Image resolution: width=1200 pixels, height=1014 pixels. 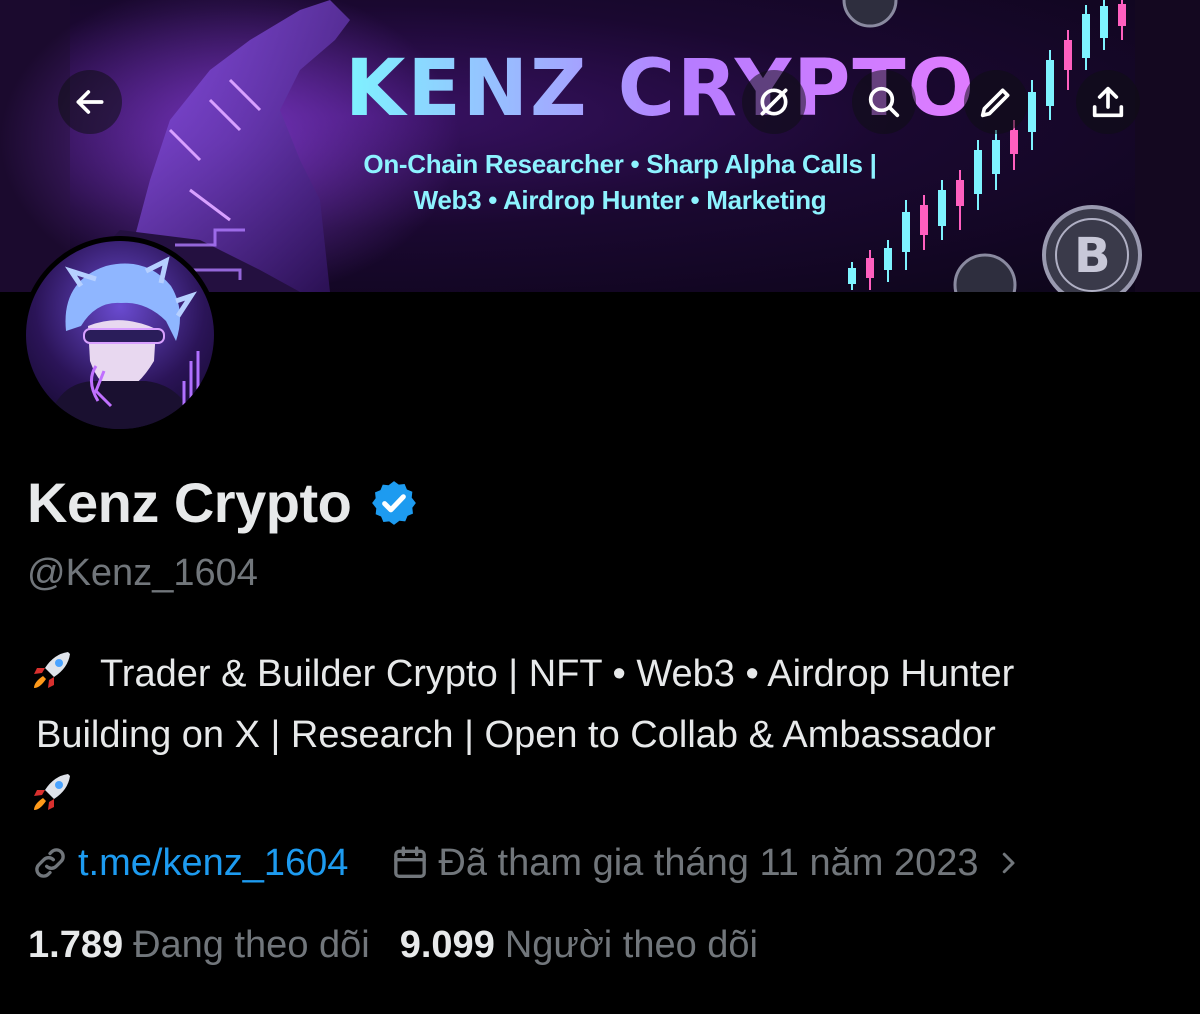 I want to click on back-button, so click(x=90, y=102).